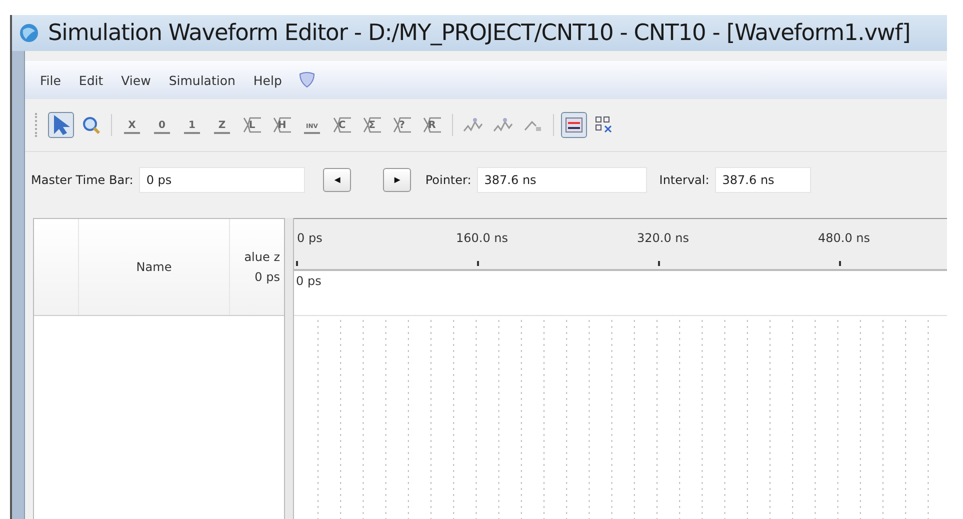 The width and height of the screenshot is (963, 519). I want to click on time-label: 480.0 ns, so click(844, 238).